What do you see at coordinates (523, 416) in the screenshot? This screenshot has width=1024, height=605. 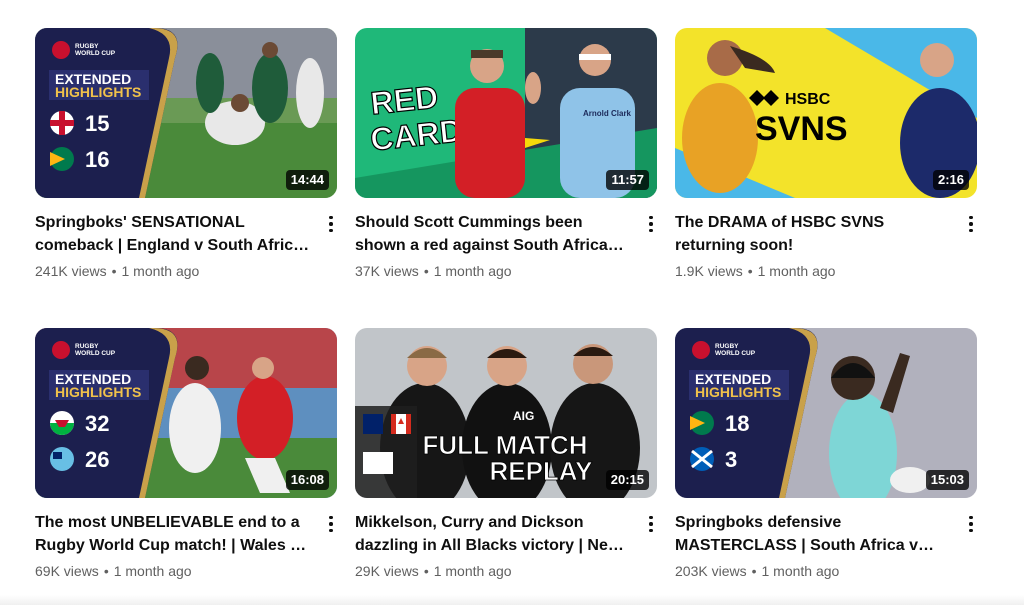 I see `shirt-sponsor-text: AIG` at bounding box center [523, 416].